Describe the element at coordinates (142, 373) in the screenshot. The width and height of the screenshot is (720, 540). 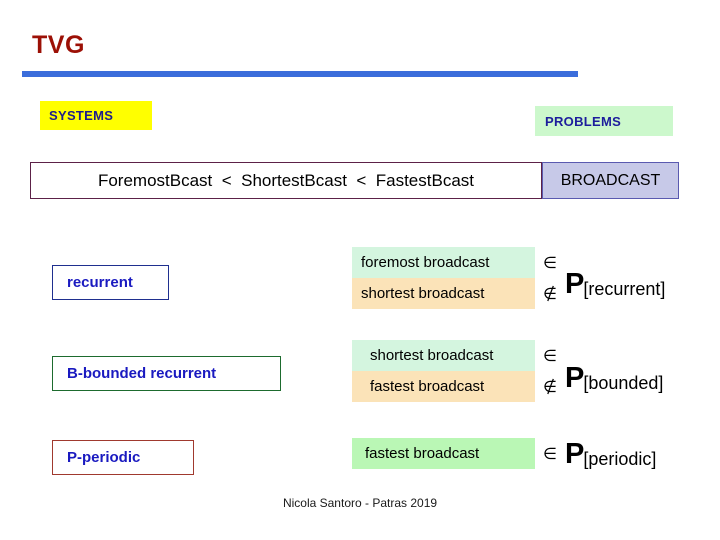
I see `system-label: B-bounded recurrent` at that location.